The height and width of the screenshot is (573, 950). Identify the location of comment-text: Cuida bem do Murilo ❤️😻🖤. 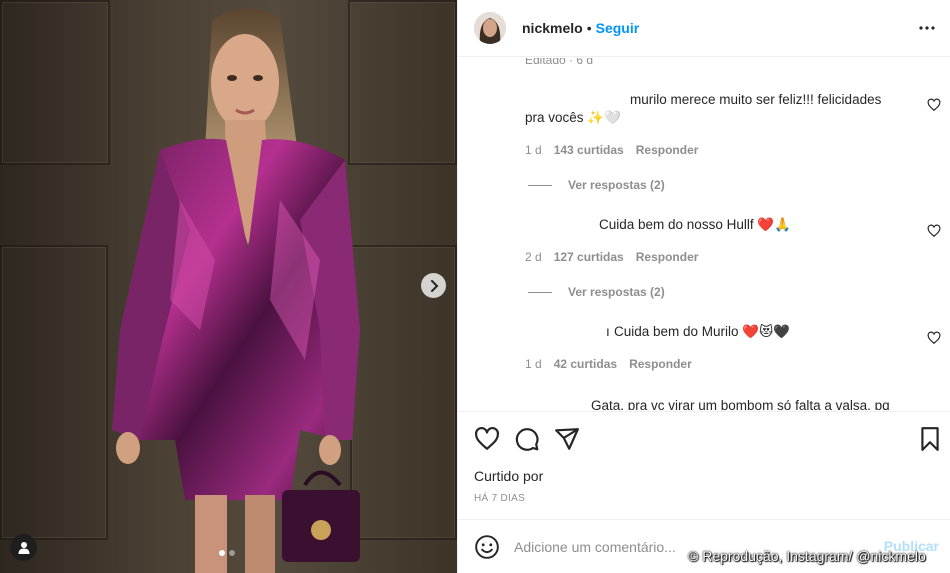
(702, 331).